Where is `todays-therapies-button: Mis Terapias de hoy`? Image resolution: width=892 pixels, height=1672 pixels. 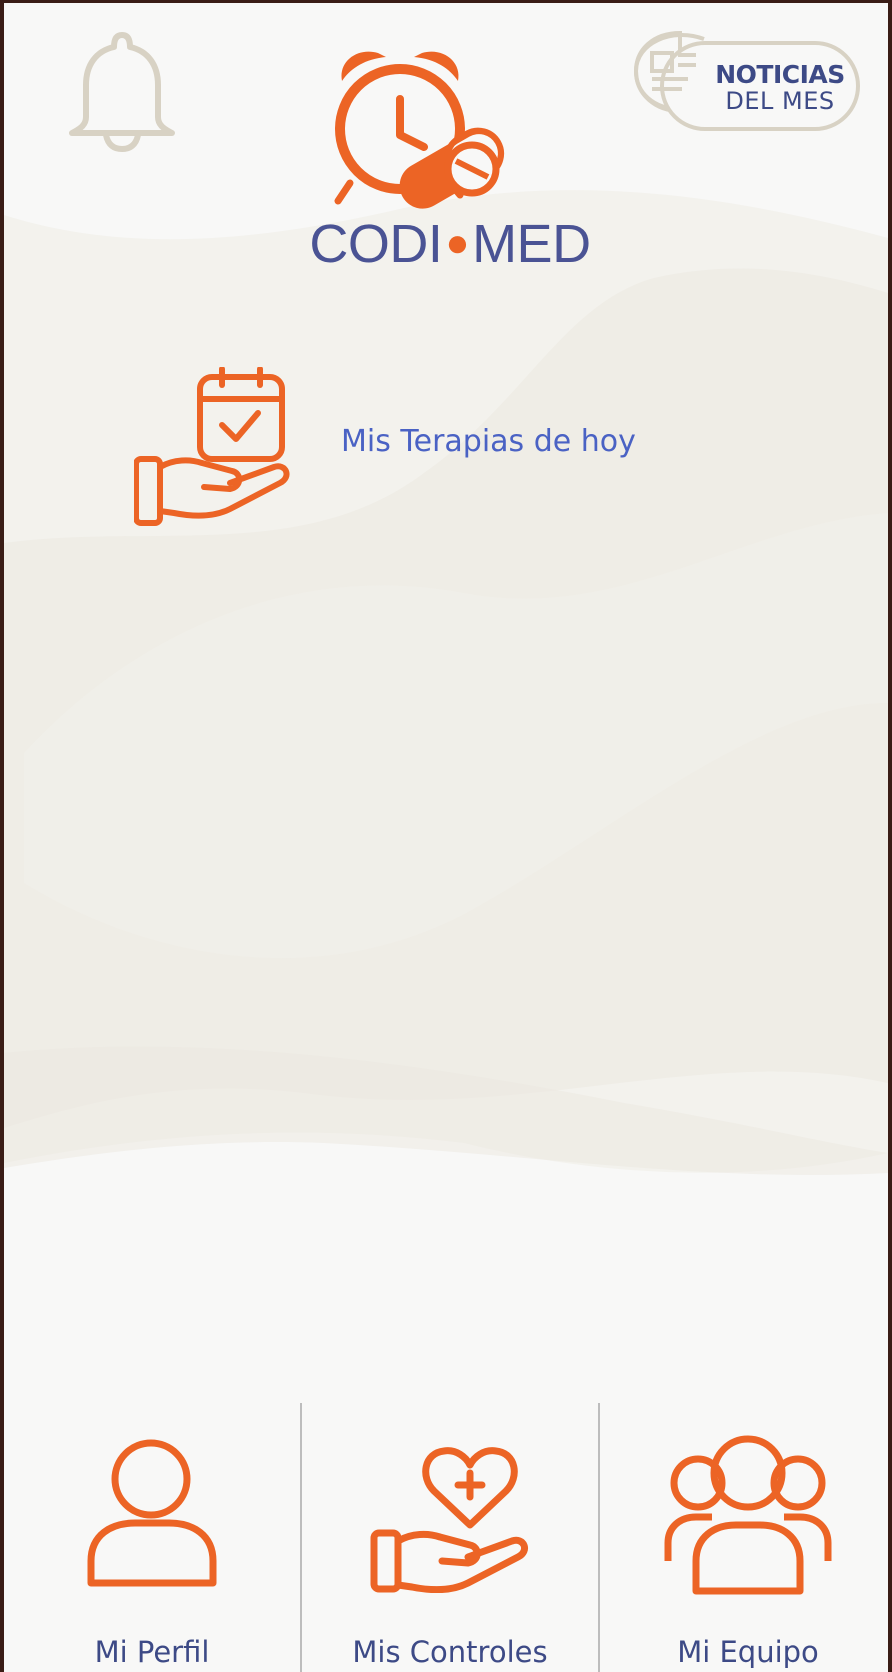
todays-therapies-button: Mis Terapias de hoy is located at coordinates (414, 452).